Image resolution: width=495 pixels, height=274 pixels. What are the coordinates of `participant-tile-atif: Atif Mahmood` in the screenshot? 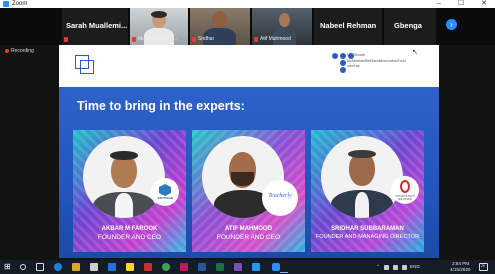 It's located at (282, 26).